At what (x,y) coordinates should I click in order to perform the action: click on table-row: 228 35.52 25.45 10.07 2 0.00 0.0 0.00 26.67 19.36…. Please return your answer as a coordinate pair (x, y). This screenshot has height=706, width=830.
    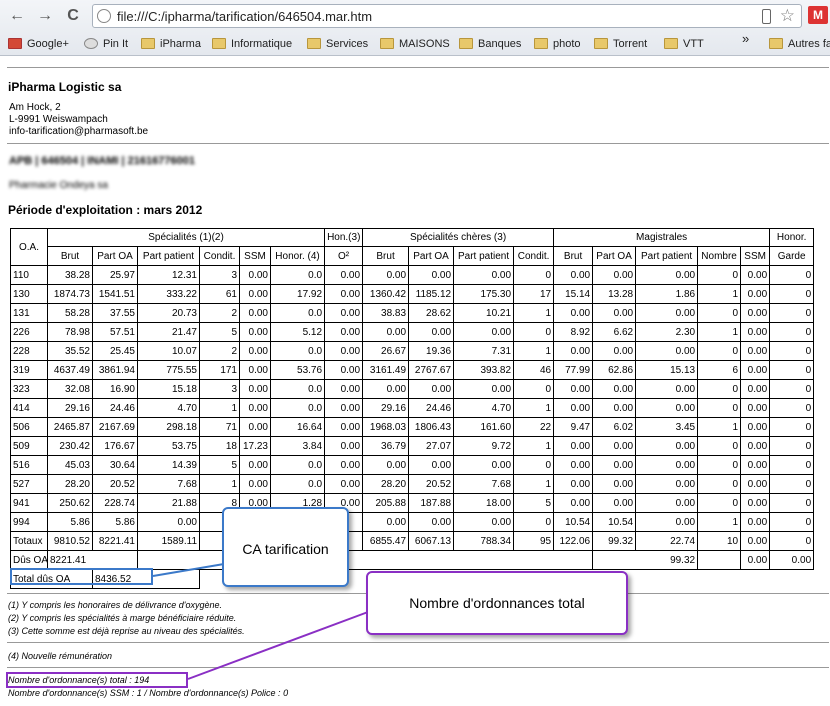
    Looking at the image, I should click on (412, 351).